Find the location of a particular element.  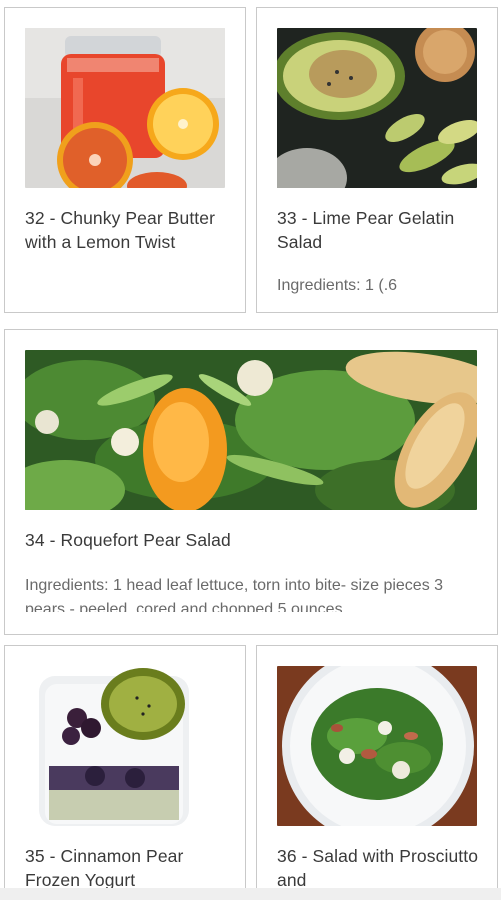

recipe-card-36: 36 - Salad with Prosciutto and is located at coordinates (377, 772).